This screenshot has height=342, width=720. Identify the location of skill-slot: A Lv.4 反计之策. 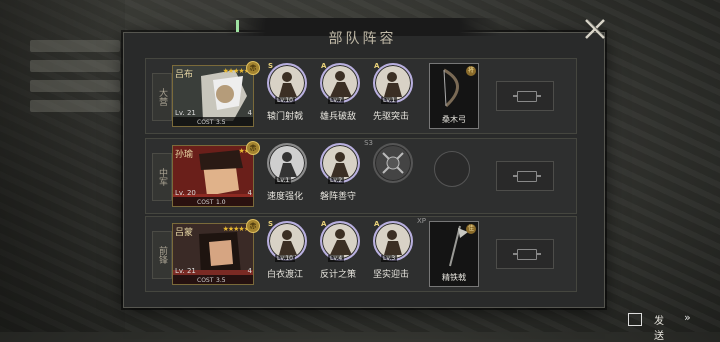
(338, 253).